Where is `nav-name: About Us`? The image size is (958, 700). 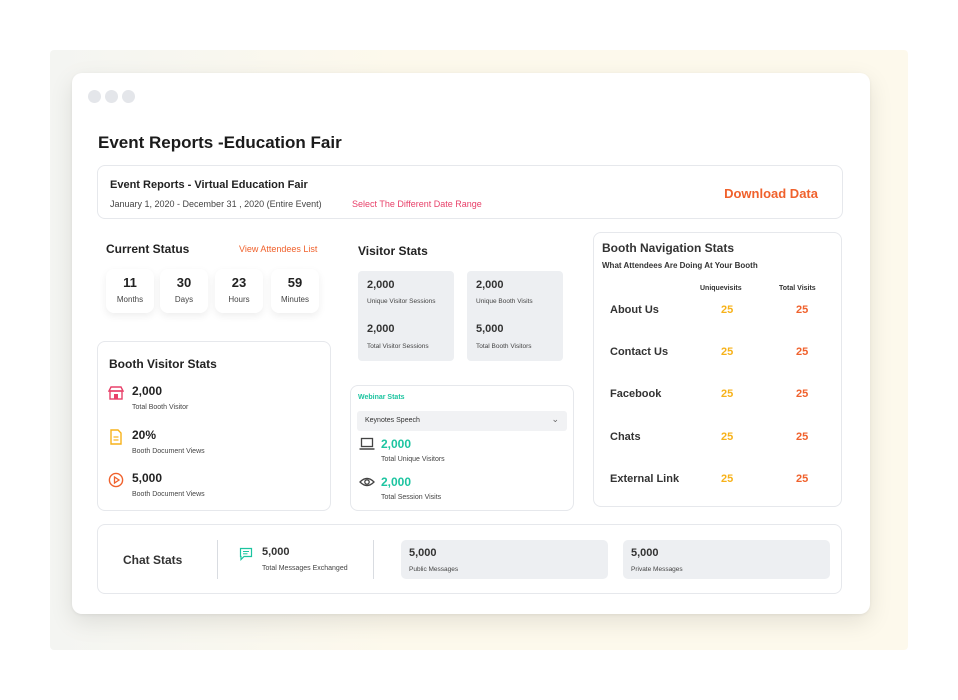
nav-name: About Us is located at coordinates (634, 310).